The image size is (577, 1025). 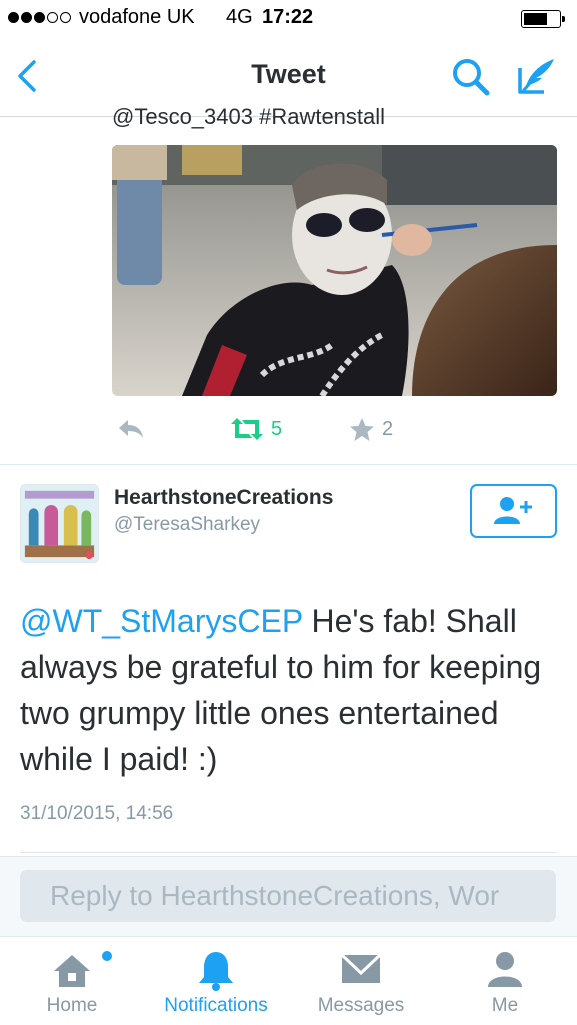 I want to click on tab-messages: Messages, so click(x=361, y=981).